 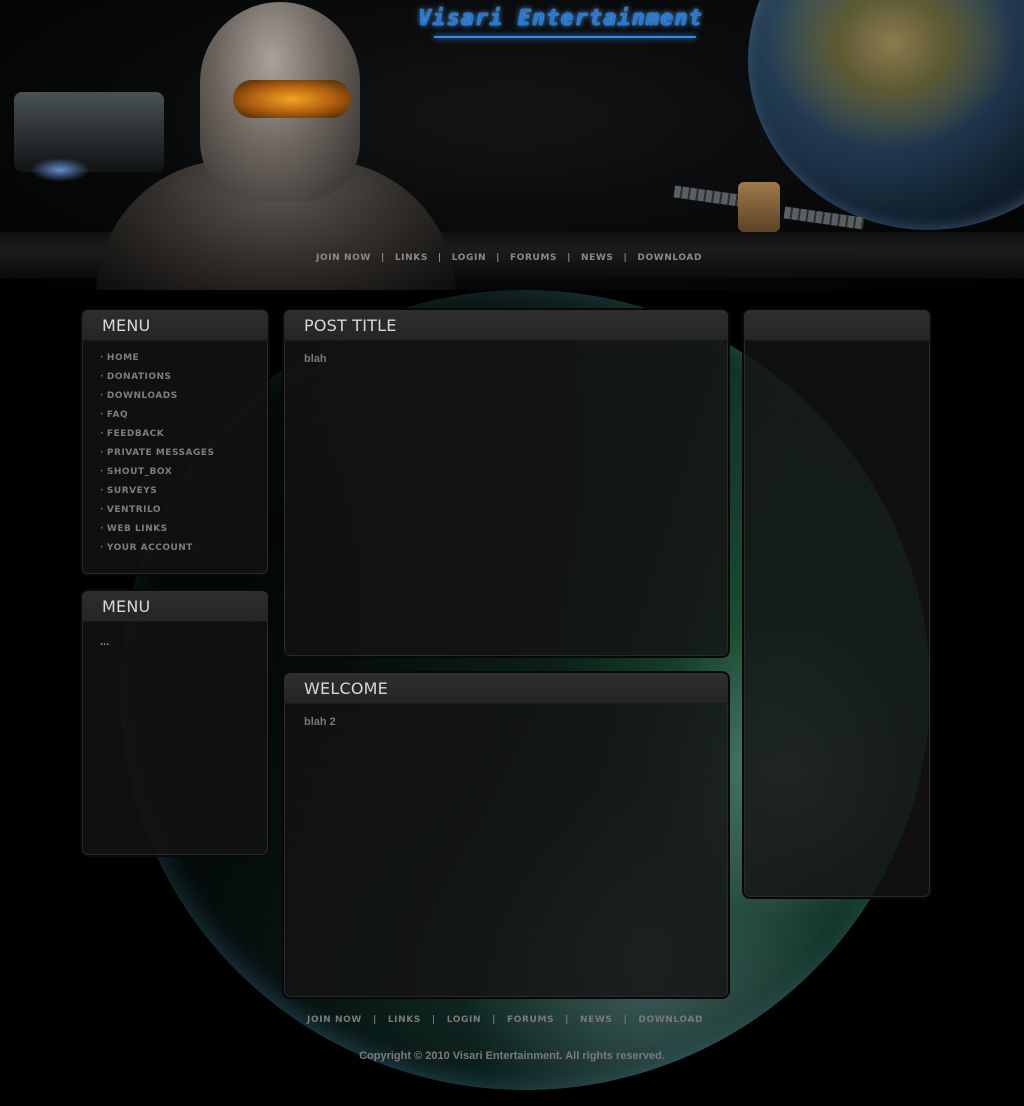 I want to click on logo-underline, so click(x=565, y=37).